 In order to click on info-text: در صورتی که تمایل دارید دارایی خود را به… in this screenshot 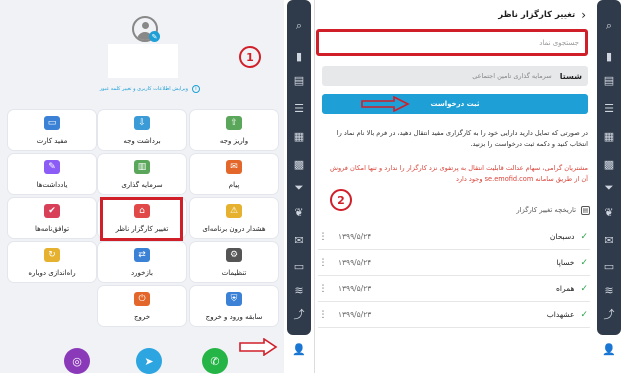, I will do `click(462, 138)`.